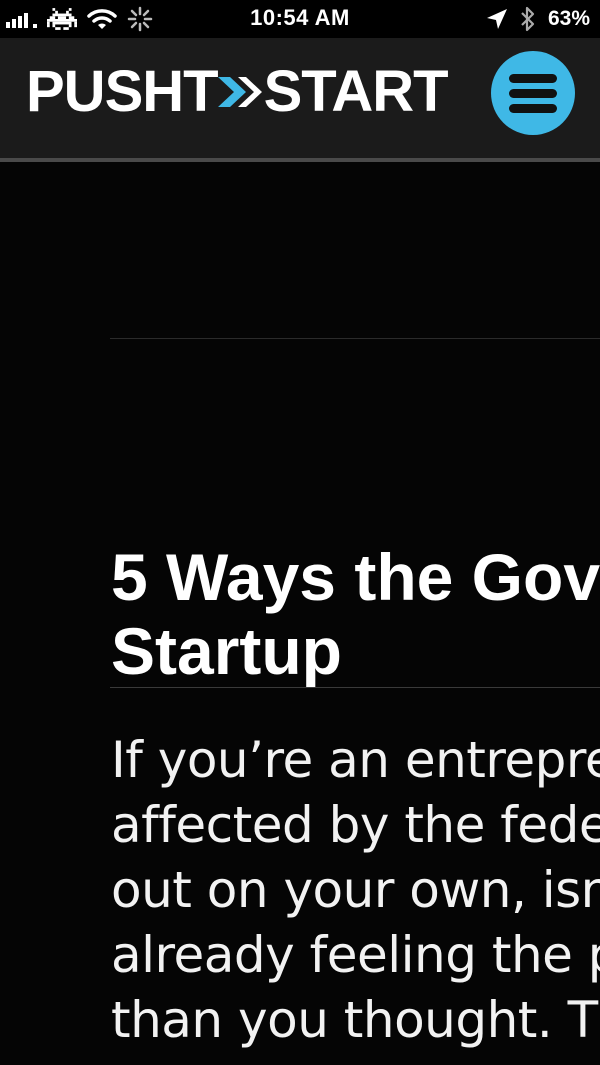  What do you see at coordinates (568, 18) in the screenshot?
I see `battery-percent: 63%` at bounding box center [568, 18].